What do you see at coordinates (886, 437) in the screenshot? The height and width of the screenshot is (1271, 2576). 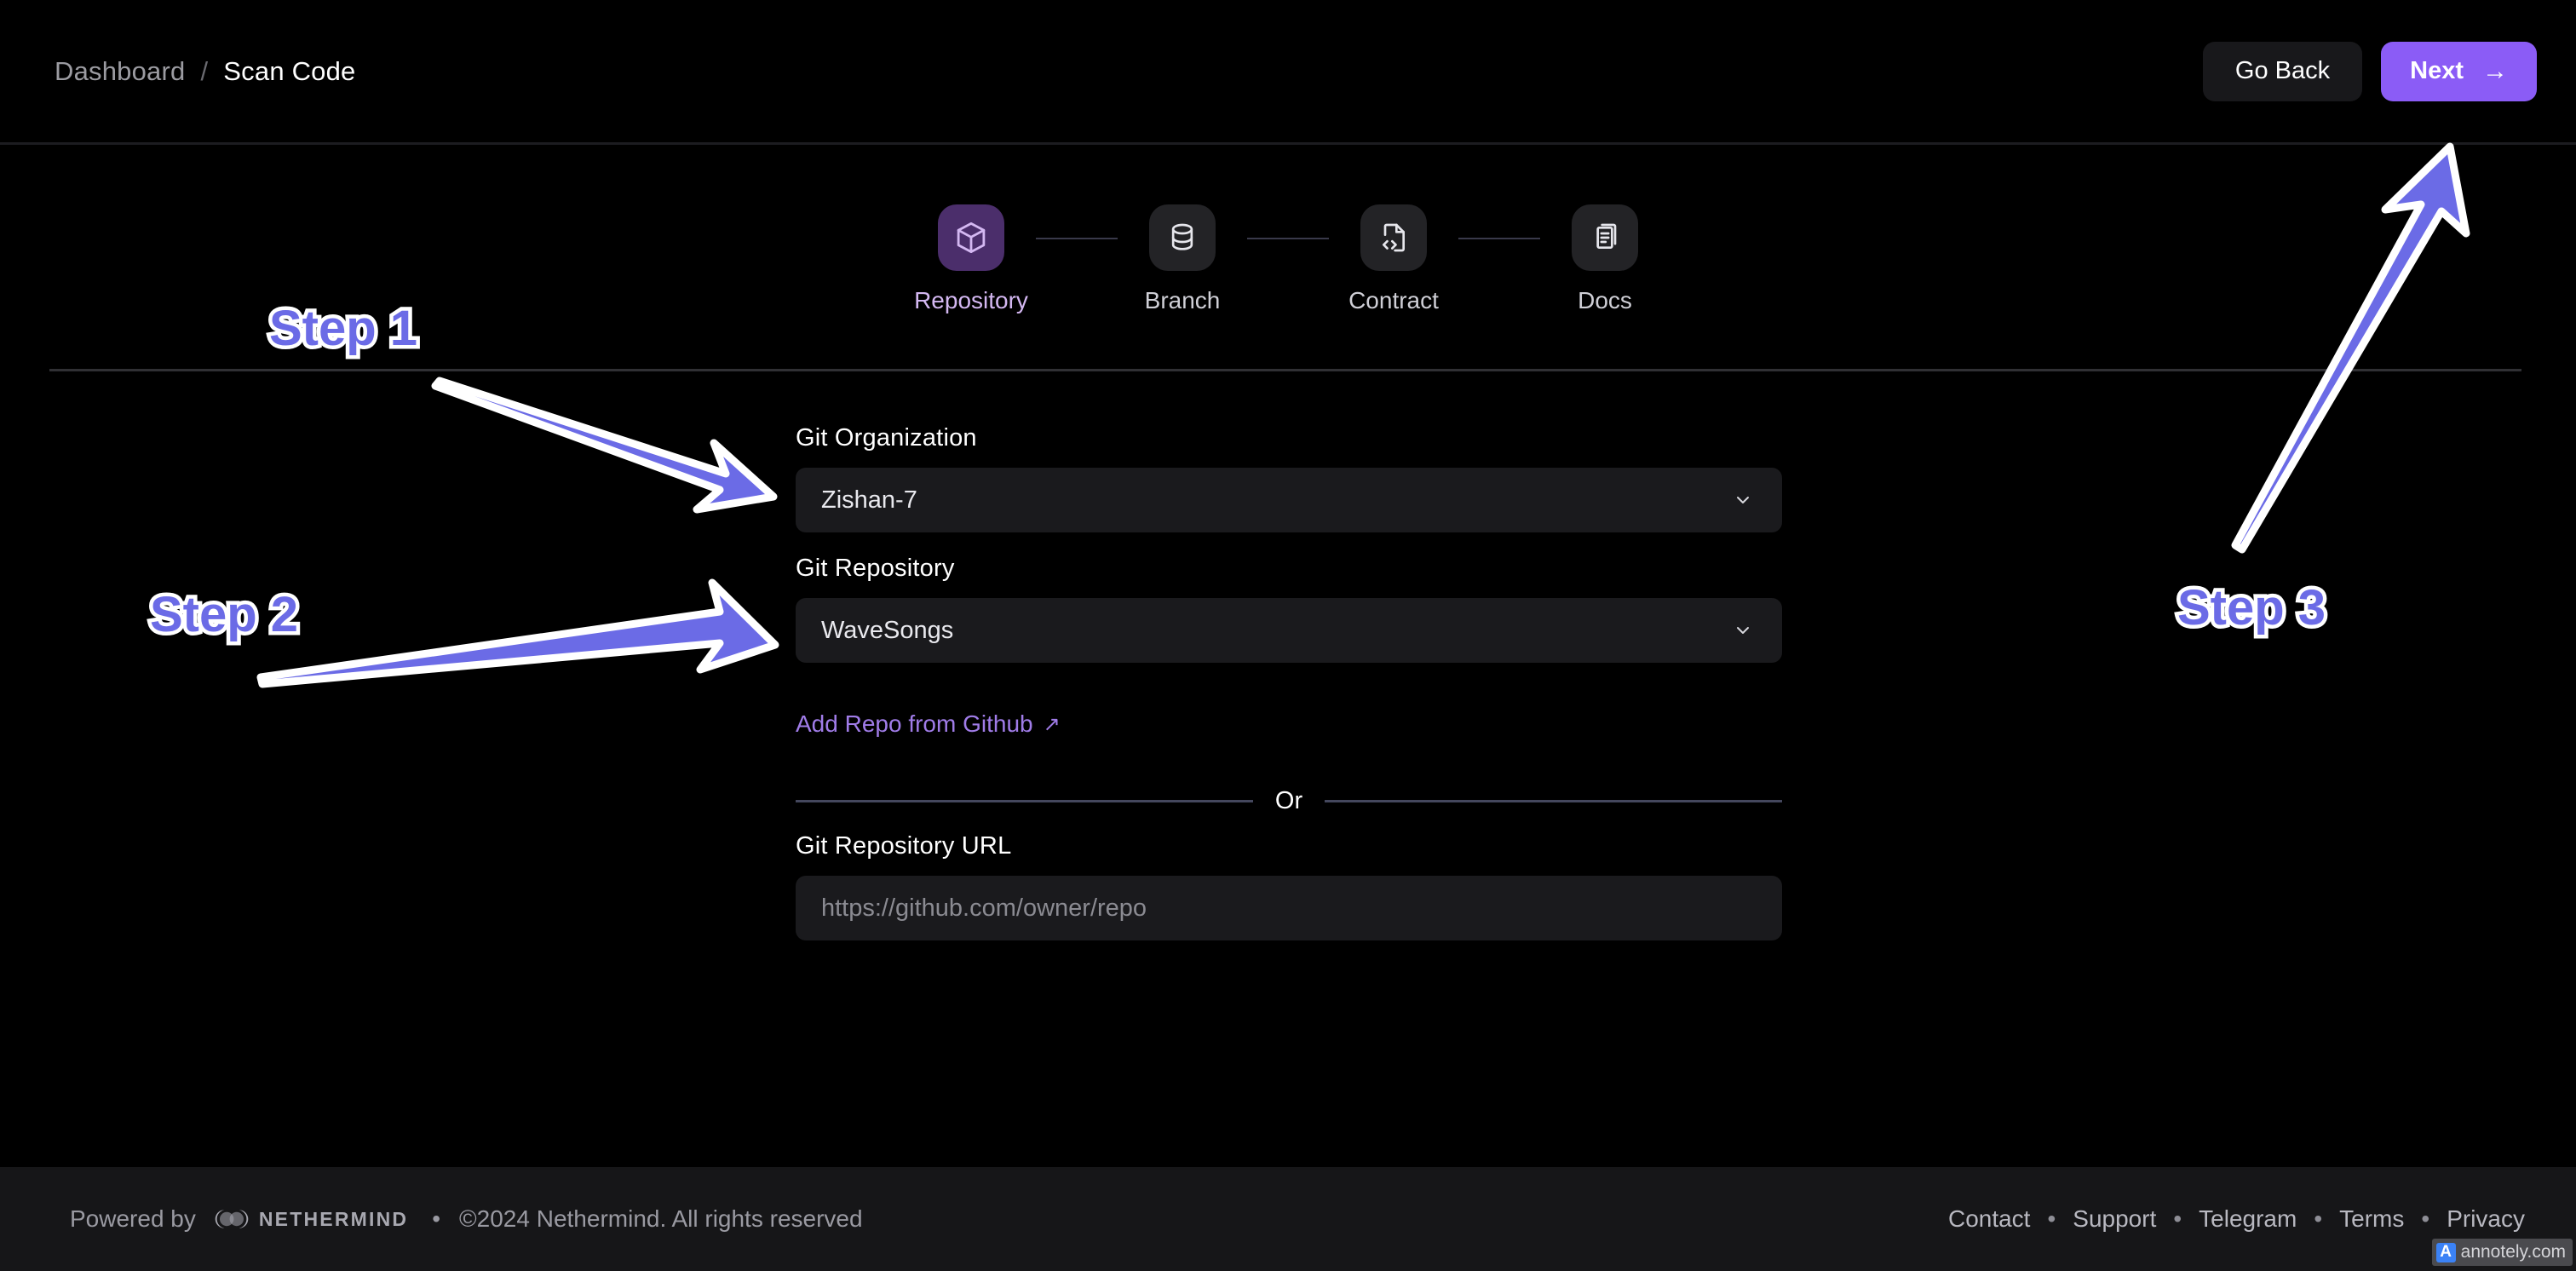 I see `git-organization-label: Git Organization` at bounding box center [886, 437].